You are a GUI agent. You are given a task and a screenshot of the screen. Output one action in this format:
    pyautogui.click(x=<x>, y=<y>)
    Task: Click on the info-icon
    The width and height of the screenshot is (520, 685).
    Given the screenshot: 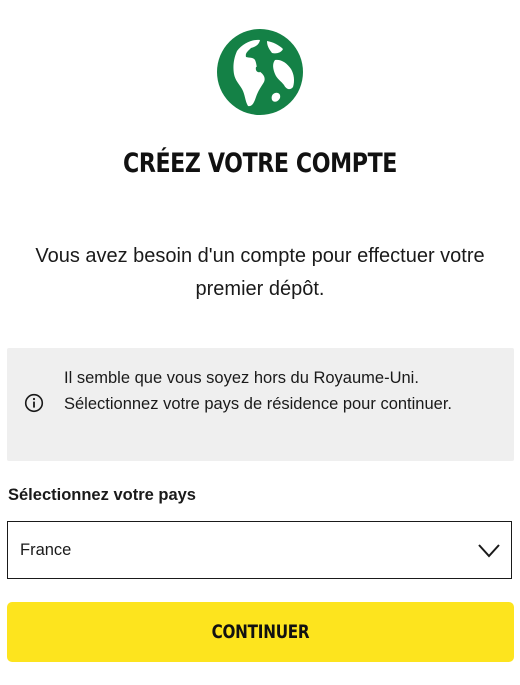 What is the action you would take?
    pyautogui.click(x=34, y=403)
    